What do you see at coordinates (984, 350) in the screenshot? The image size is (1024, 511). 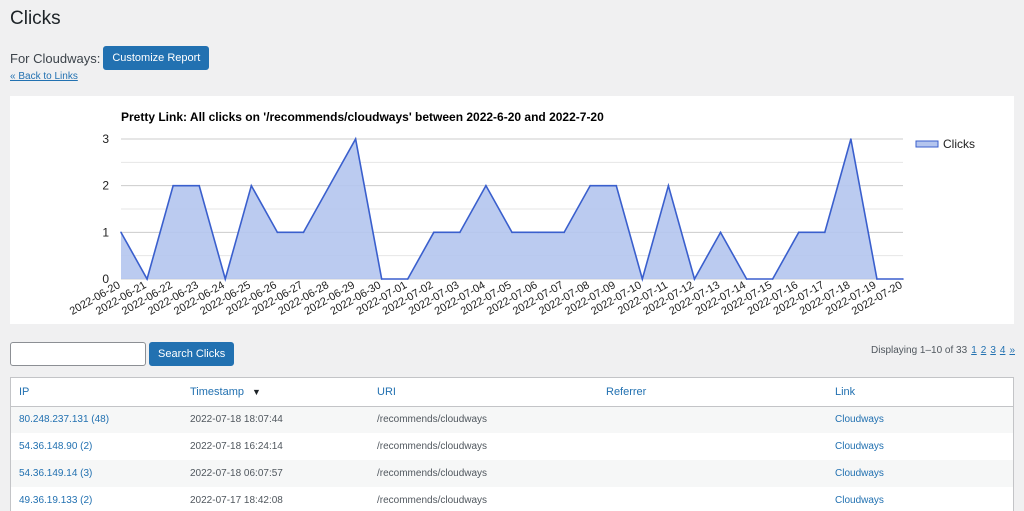 I see `page-link-2: 2` at bounding box center [984, 350].